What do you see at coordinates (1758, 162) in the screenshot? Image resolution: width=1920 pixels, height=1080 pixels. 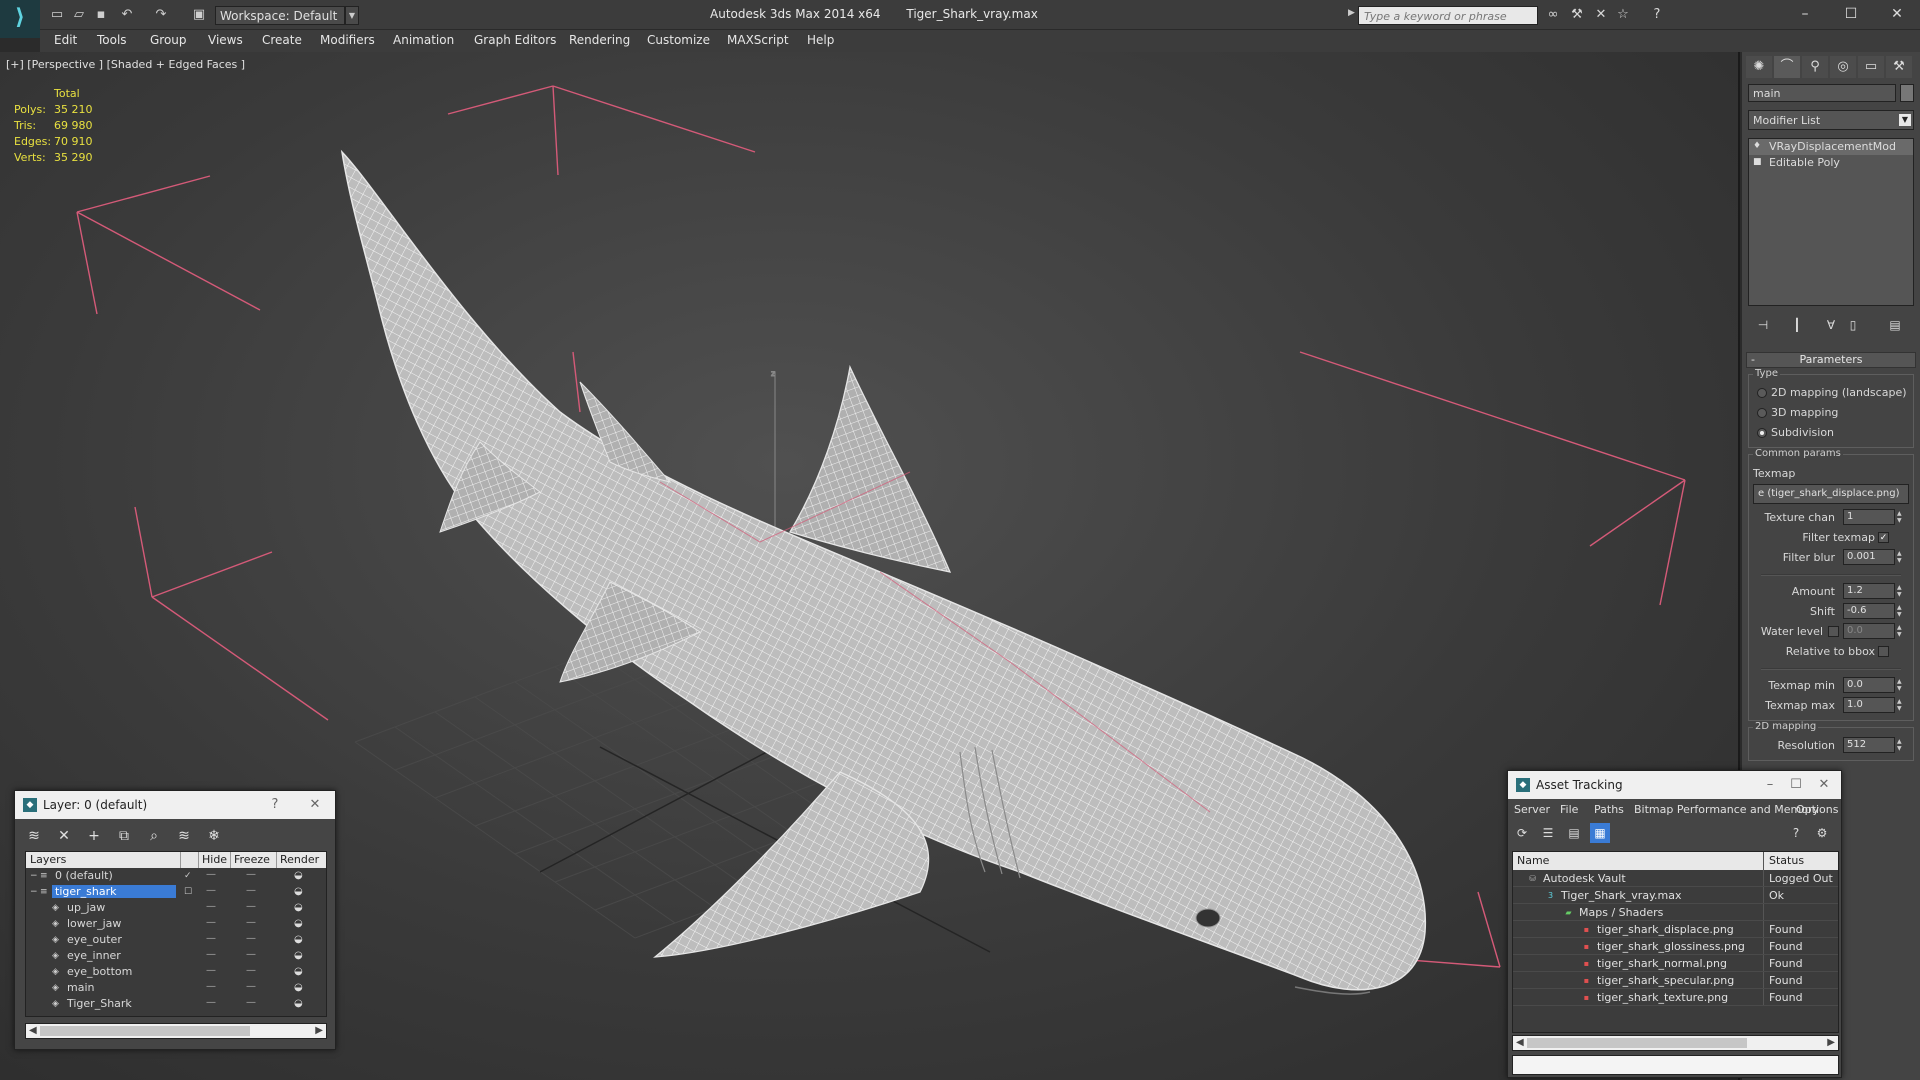 I see `expand-square-icon: ■` at bounding box center [1758, 162].